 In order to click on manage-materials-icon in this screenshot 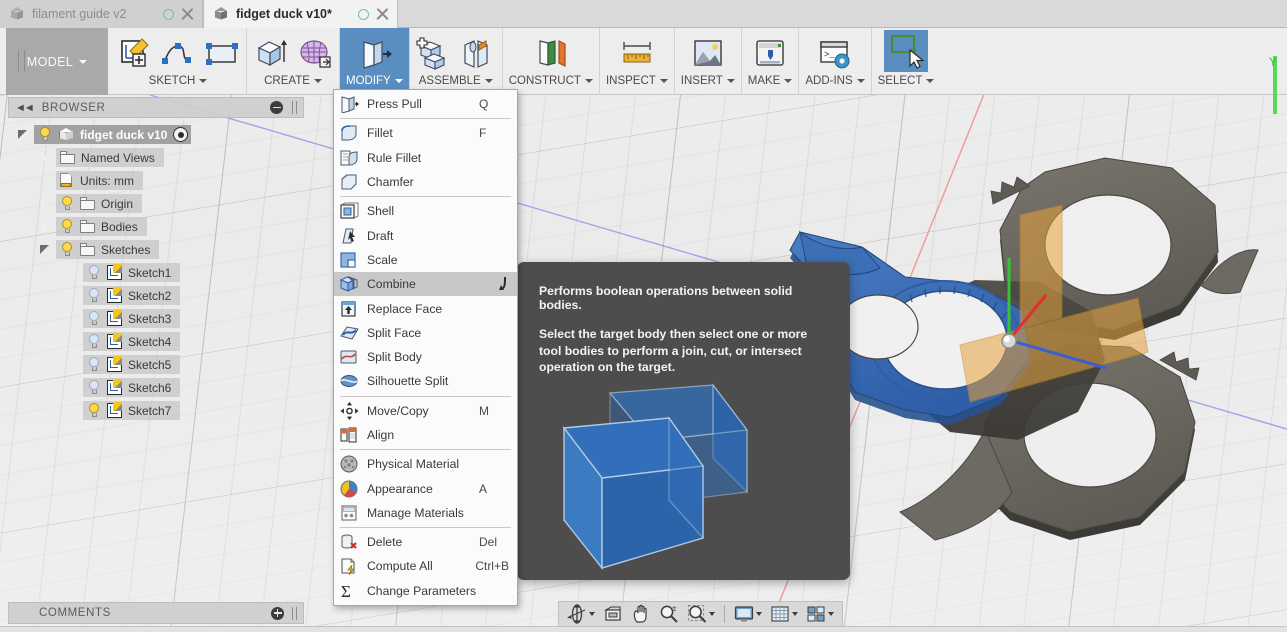, I will do `click(349, 513)`.